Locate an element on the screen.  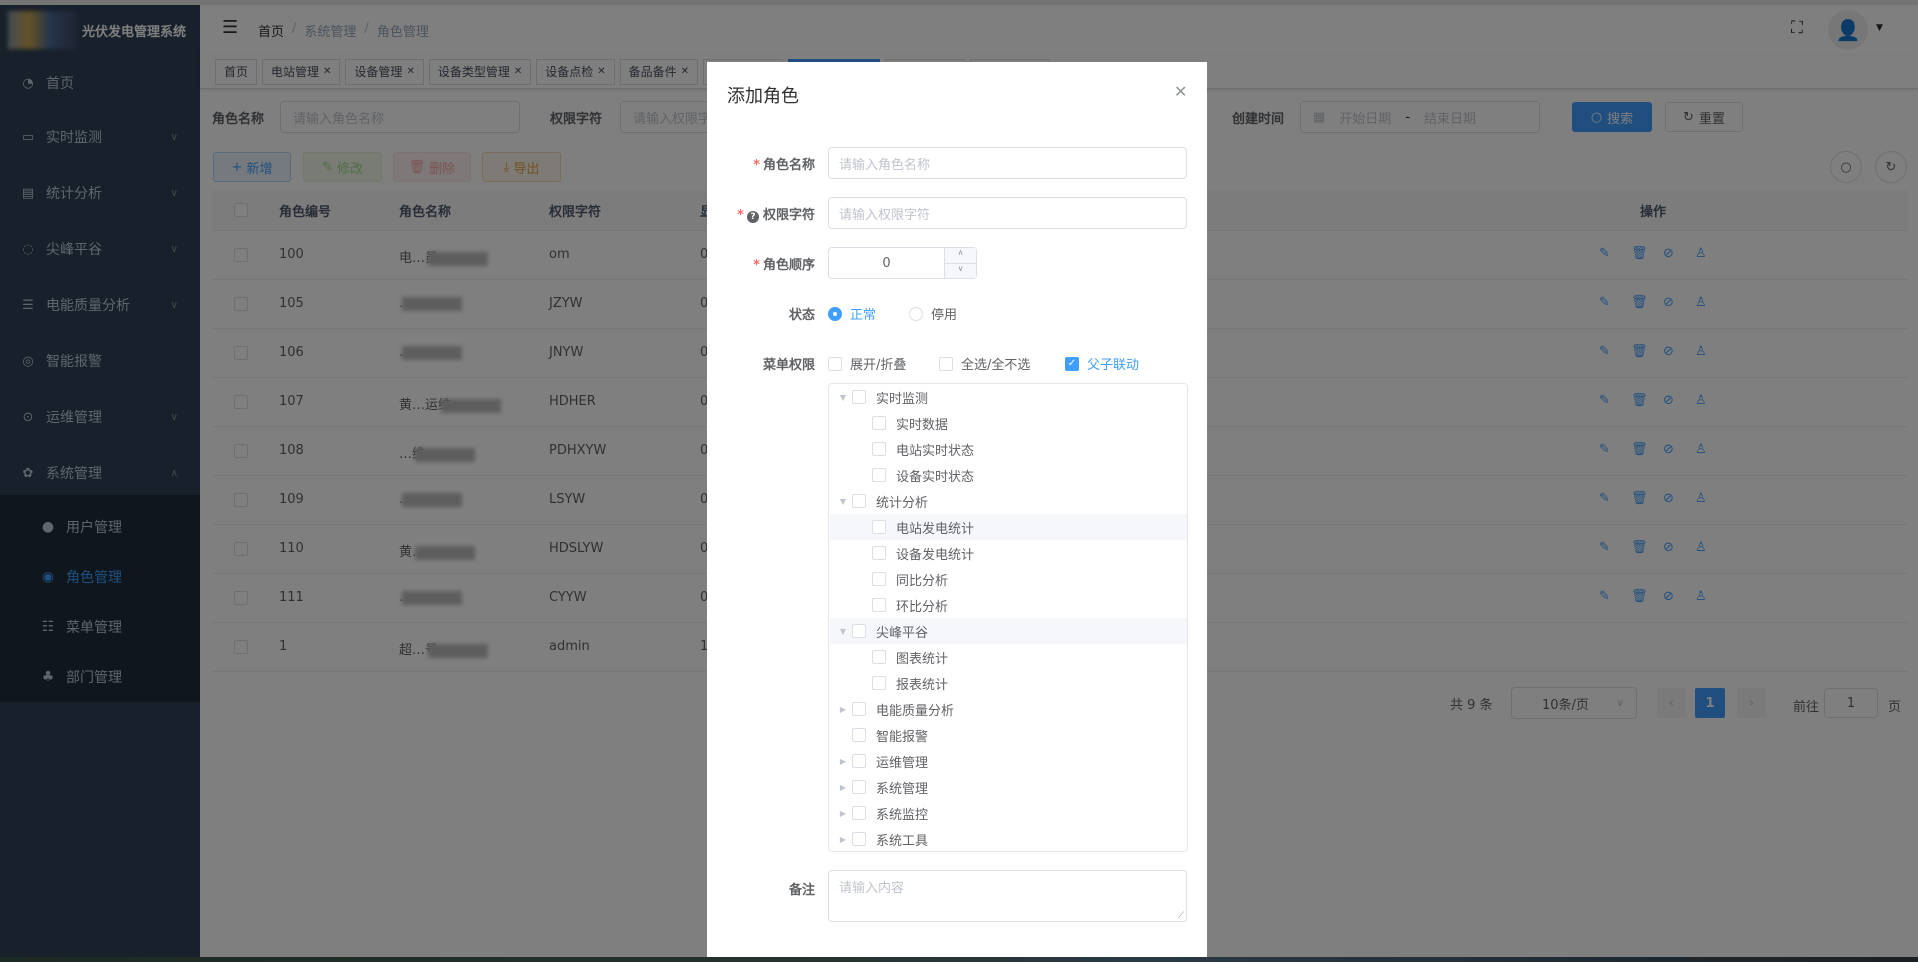
sort-label: * 角色顺序 is located at coordinates (784, 265).